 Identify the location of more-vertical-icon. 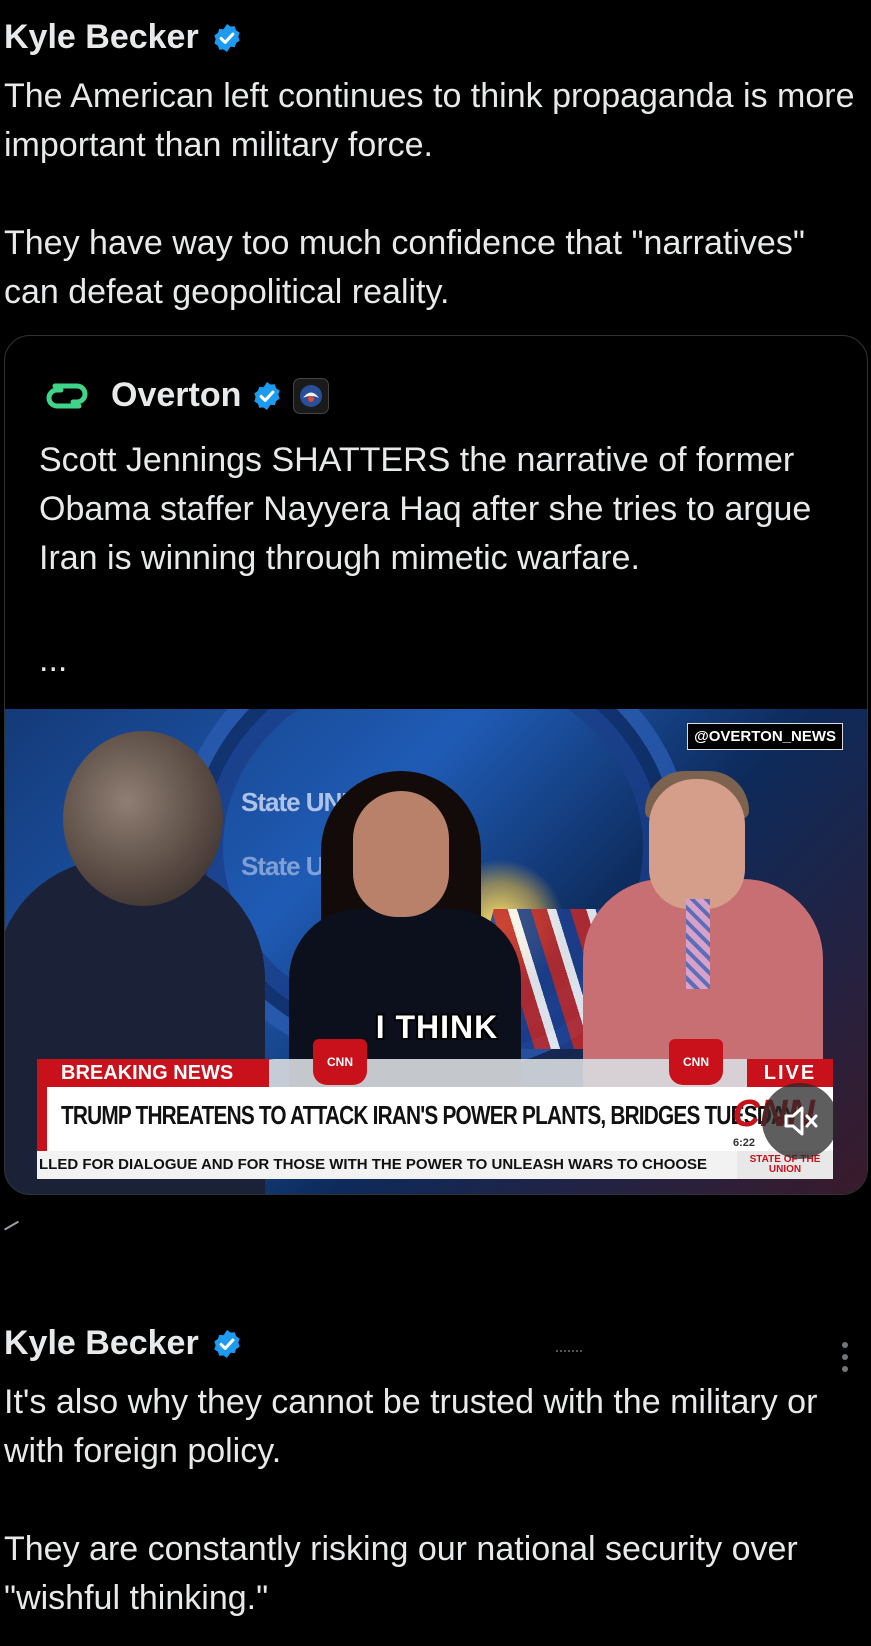
(845, 1357).